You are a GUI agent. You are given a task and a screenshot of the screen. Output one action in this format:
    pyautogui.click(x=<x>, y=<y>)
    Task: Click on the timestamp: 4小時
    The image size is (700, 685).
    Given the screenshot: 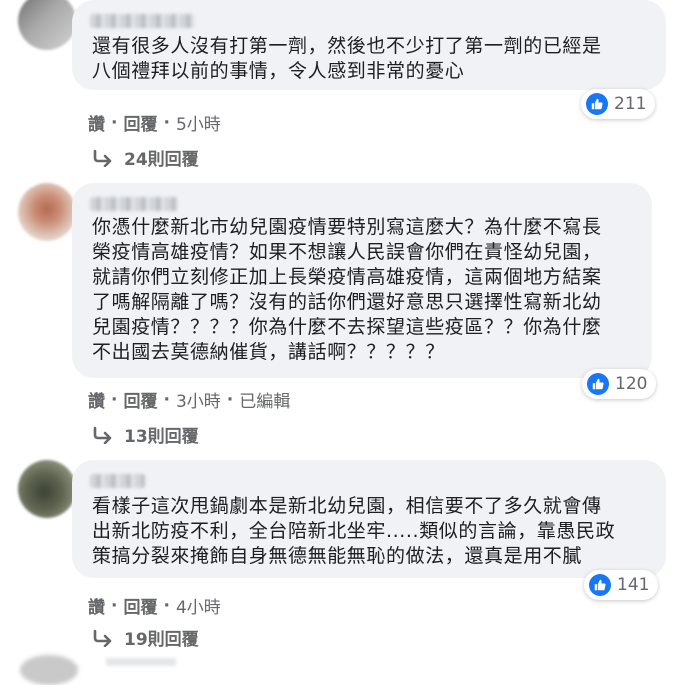 What is the action you would take?
    pyautogui.click(x=198, y=605)
    